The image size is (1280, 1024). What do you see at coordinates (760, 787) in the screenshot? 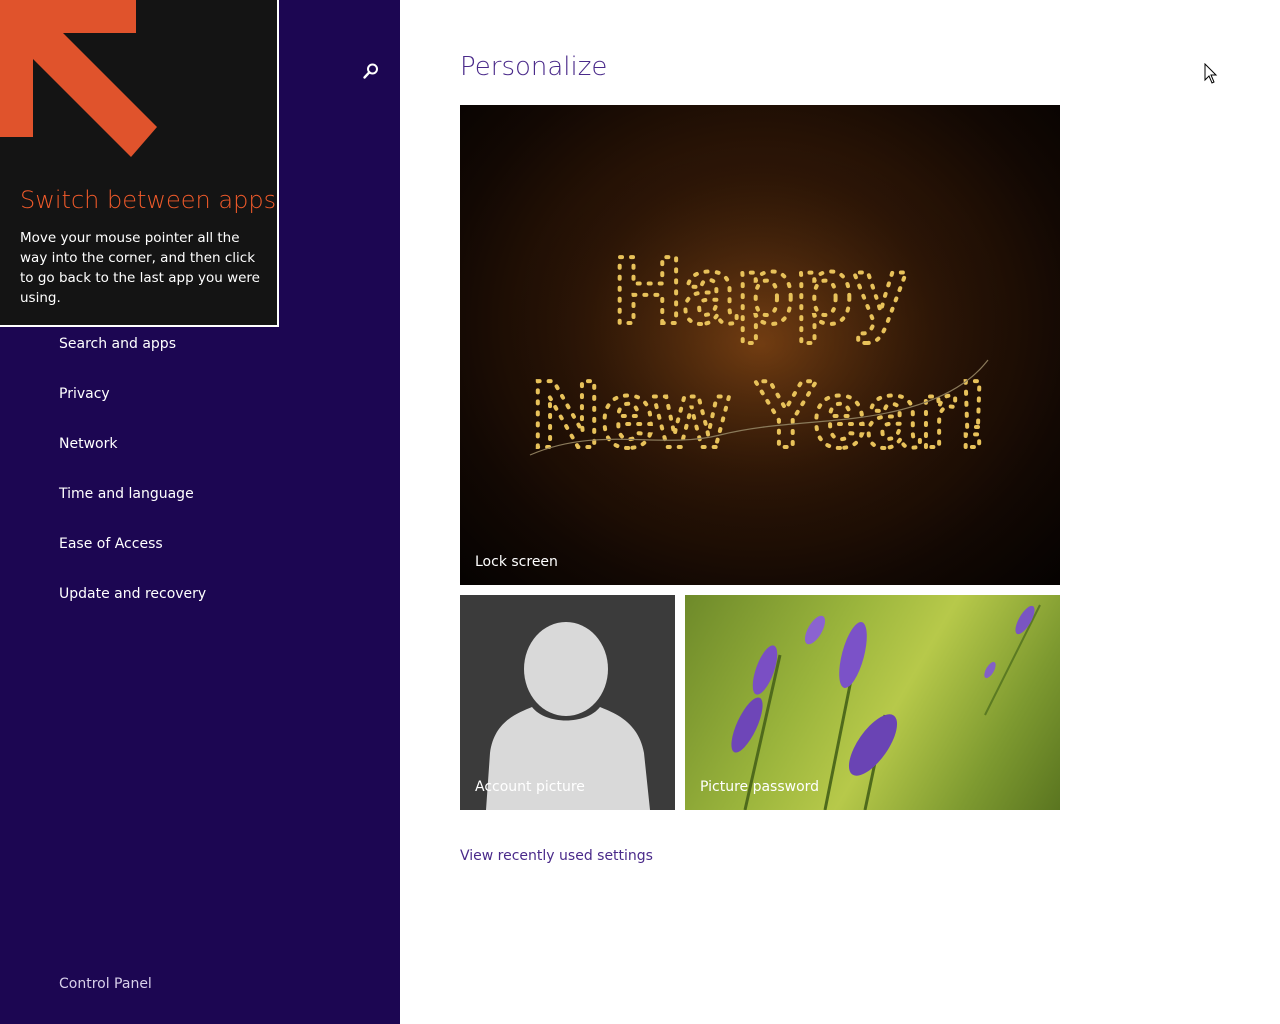
I see `picture-password-label: Picture password` at bounding box center [760, 787].